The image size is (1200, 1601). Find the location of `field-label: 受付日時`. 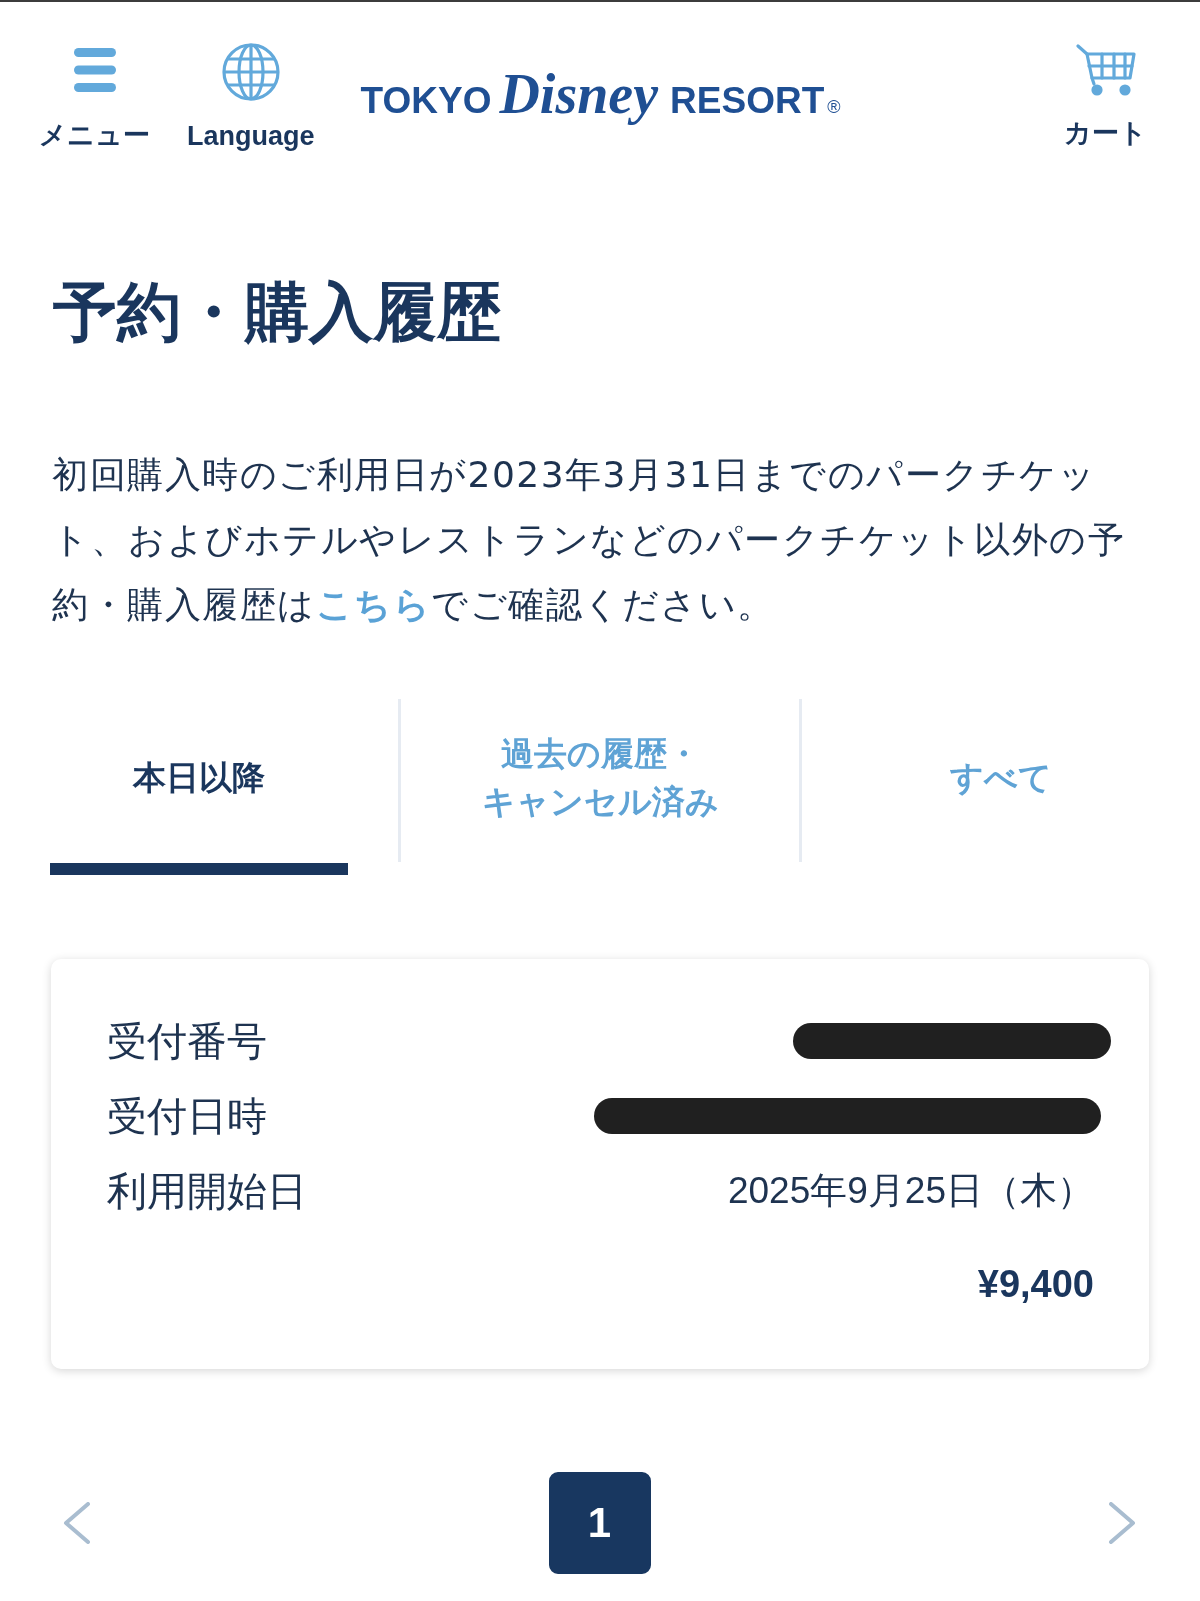

field-label: 受付日時 is located at coordinates (187, 1116).